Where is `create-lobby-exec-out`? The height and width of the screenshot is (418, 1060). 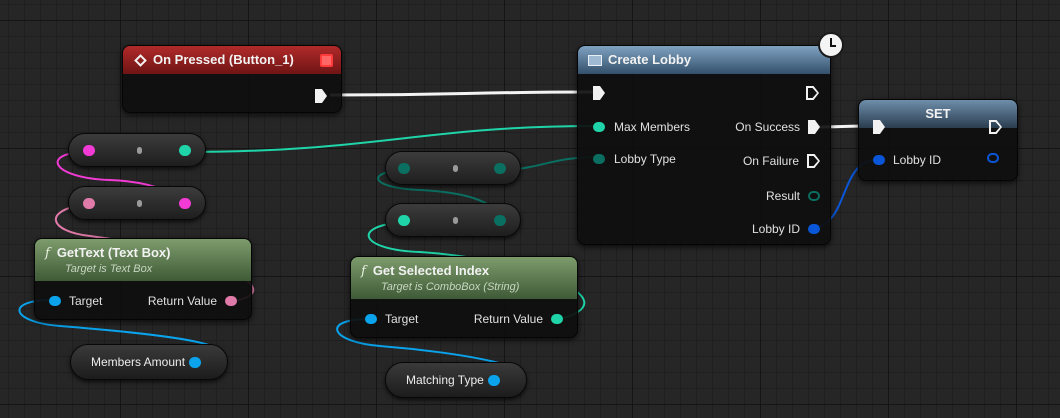 create-lobby-exec-out is located at coordinates (812, 93).